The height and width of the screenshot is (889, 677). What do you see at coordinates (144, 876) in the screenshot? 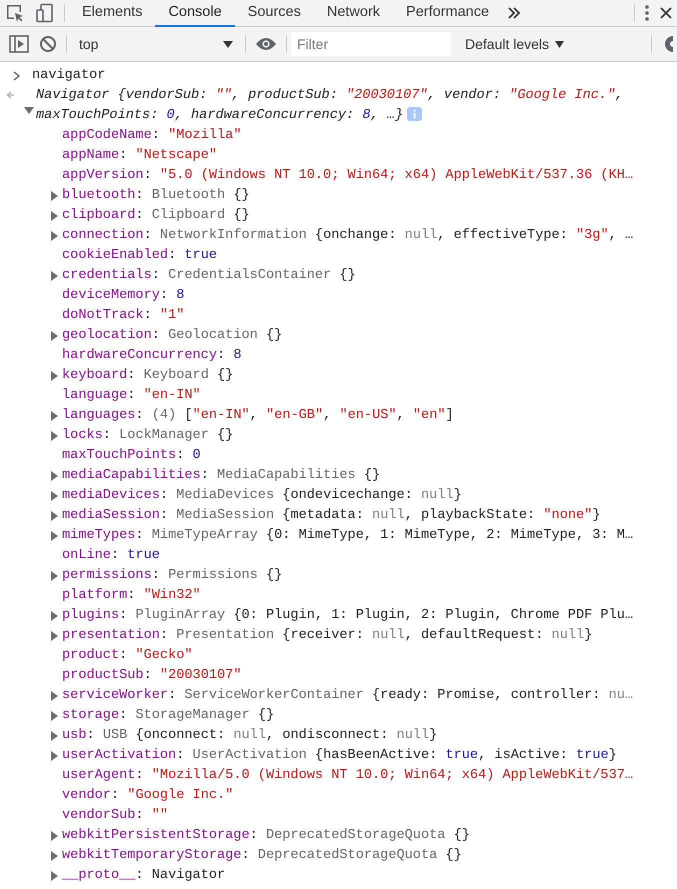
I see `property-line: __proto__: Navigator` at bounding box center [144, 876].